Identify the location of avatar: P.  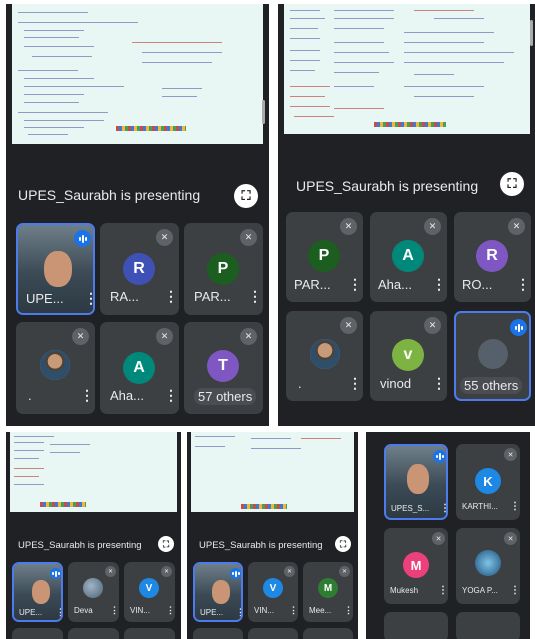
(324, 256).